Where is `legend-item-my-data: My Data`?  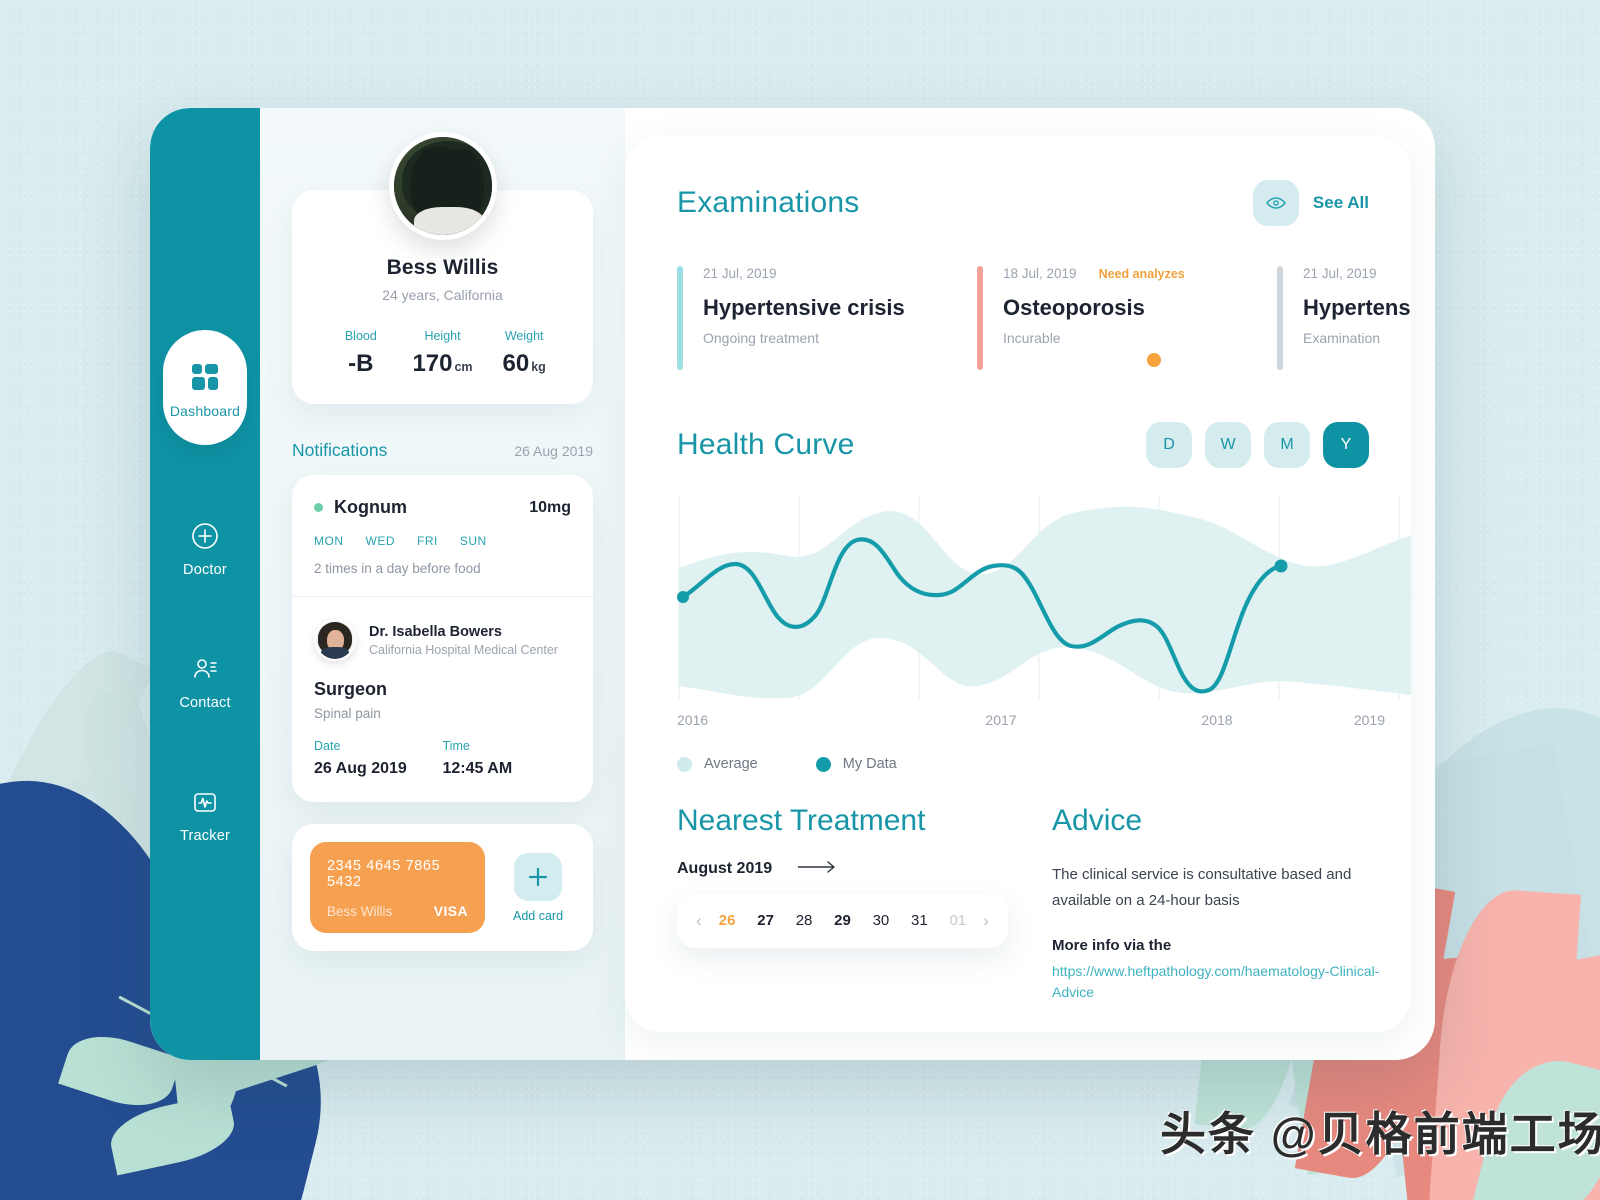 legend-item-my-data: My Data is located at coordinates (856, 764).